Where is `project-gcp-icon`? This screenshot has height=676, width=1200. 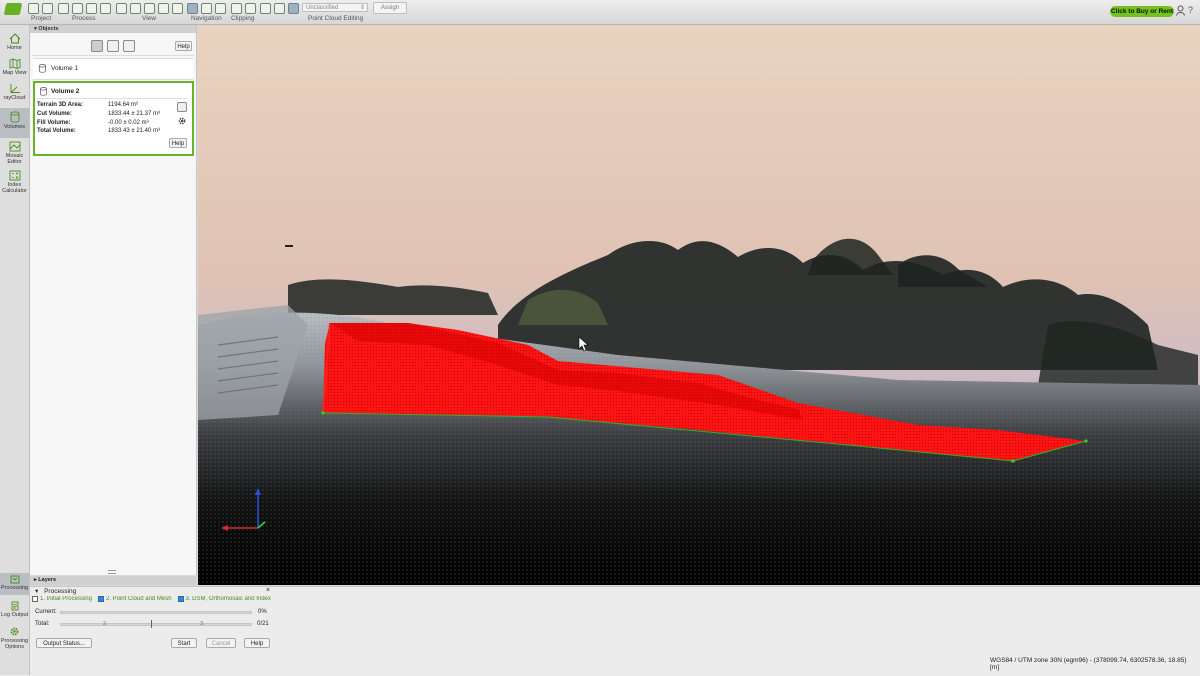 project-gcp-icon is located at coordinates (47, 8).